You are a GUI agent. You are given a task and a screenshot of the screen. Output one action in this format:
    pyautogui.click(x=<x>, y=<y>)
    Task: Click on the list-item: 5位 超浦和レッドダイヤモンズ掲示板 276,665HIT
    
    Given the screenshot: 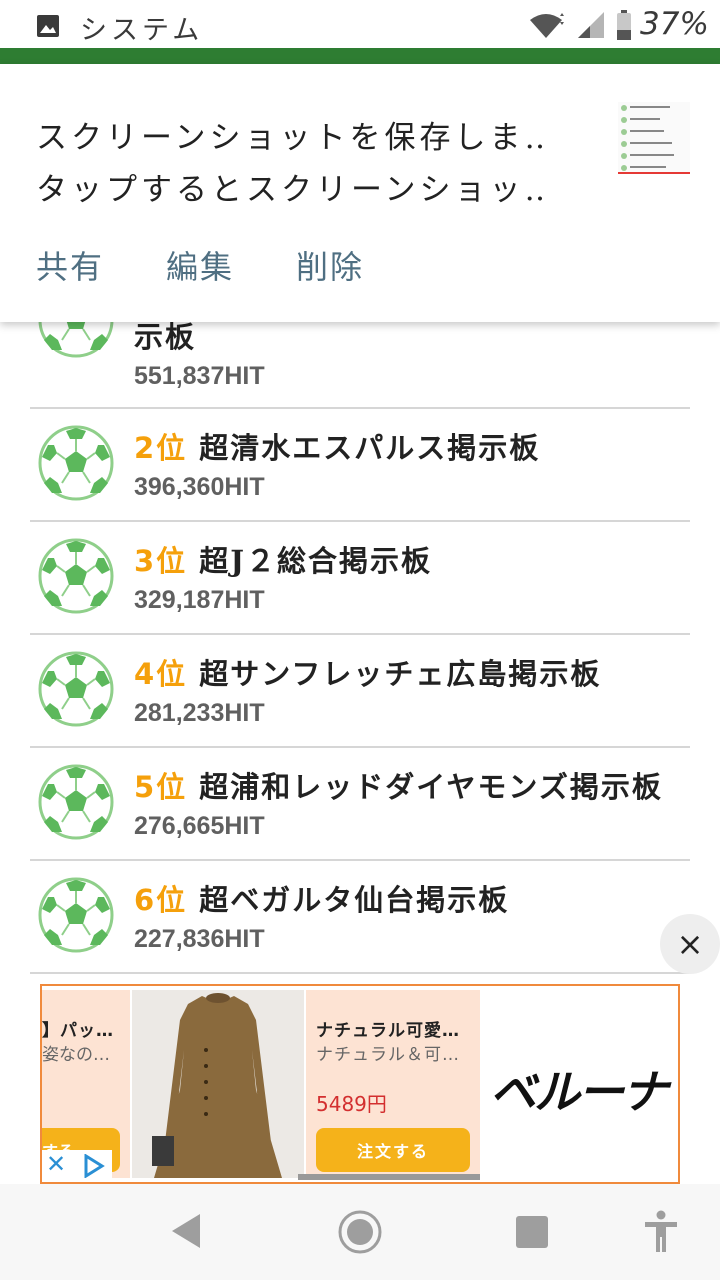 What is the action you would take?
    pyautogui.click(x=360, y=804)
    